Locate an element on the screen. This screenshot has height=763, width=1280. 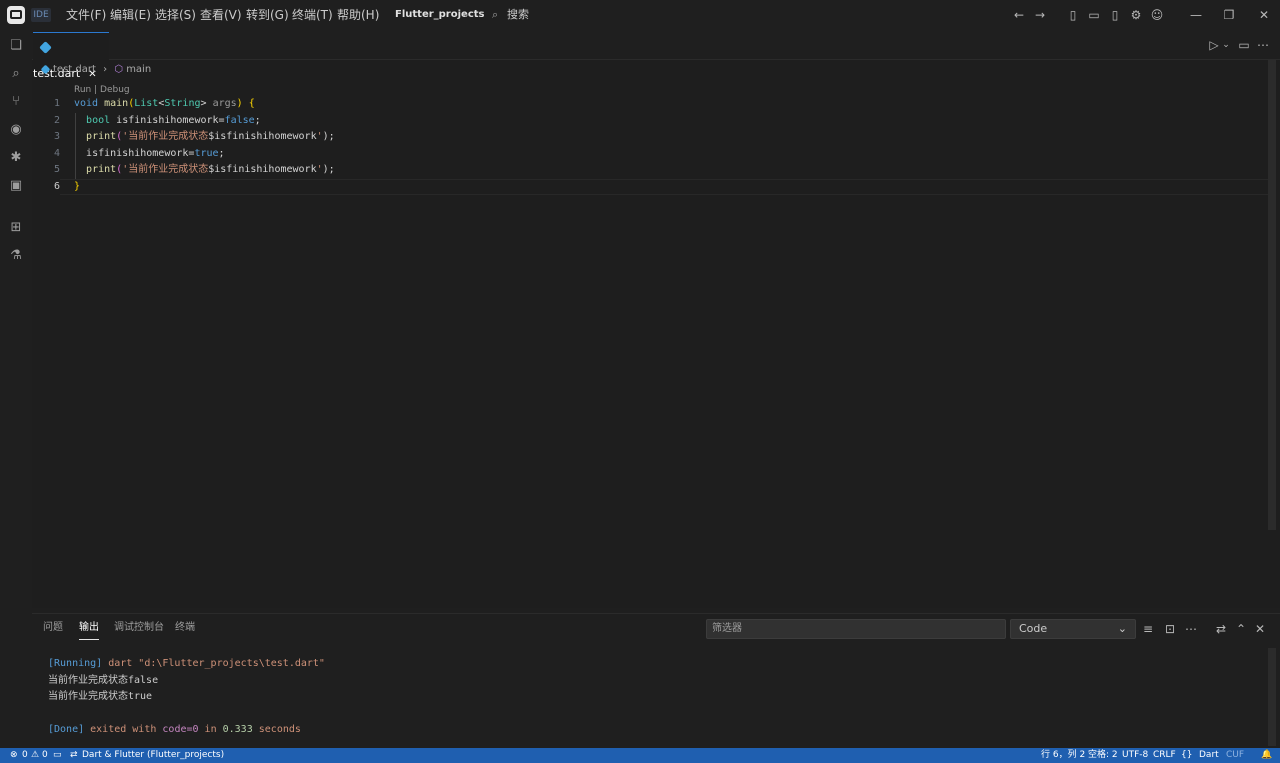
toggle-secondary-sidebar-icon: ▯ is located at coordinates (1115, 15).